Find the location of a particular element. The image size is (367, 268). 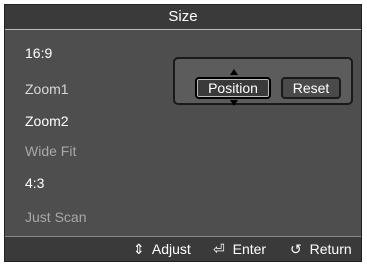

menu-title: Size is located at coordinates (183, 16).